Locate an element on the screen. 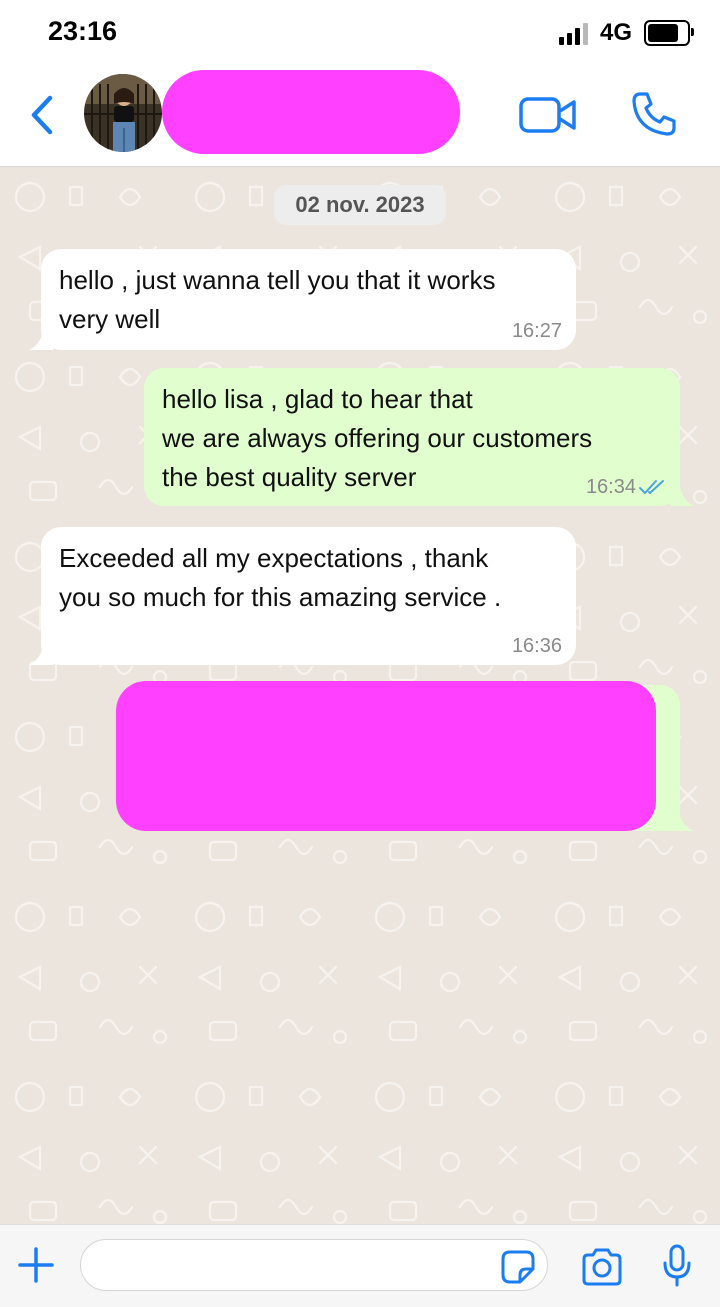 The width and height of the screenshot is (720, 1307). plus-icon is located at coordinates (36, 1265).